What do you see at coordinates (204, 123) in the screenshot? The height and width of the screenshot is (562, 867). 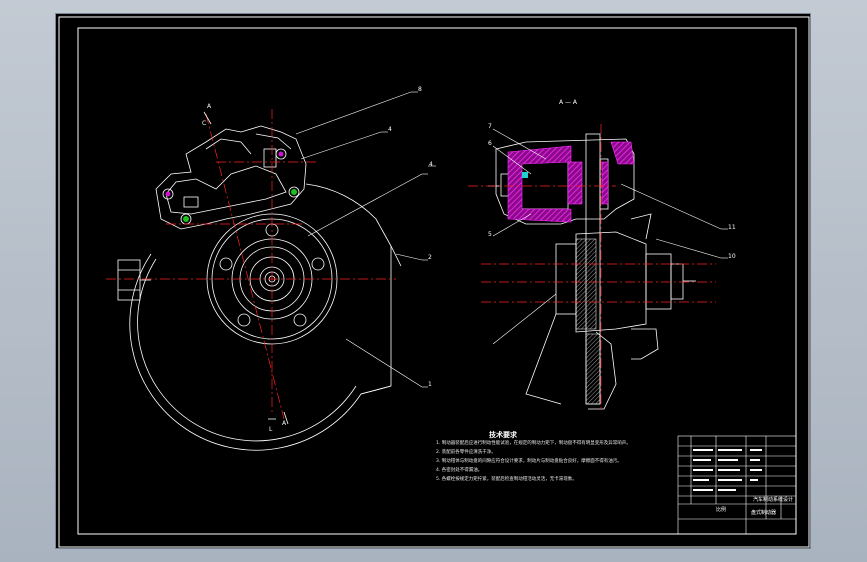 I see `section-mark-c: C` at bounding box center [204, 123].